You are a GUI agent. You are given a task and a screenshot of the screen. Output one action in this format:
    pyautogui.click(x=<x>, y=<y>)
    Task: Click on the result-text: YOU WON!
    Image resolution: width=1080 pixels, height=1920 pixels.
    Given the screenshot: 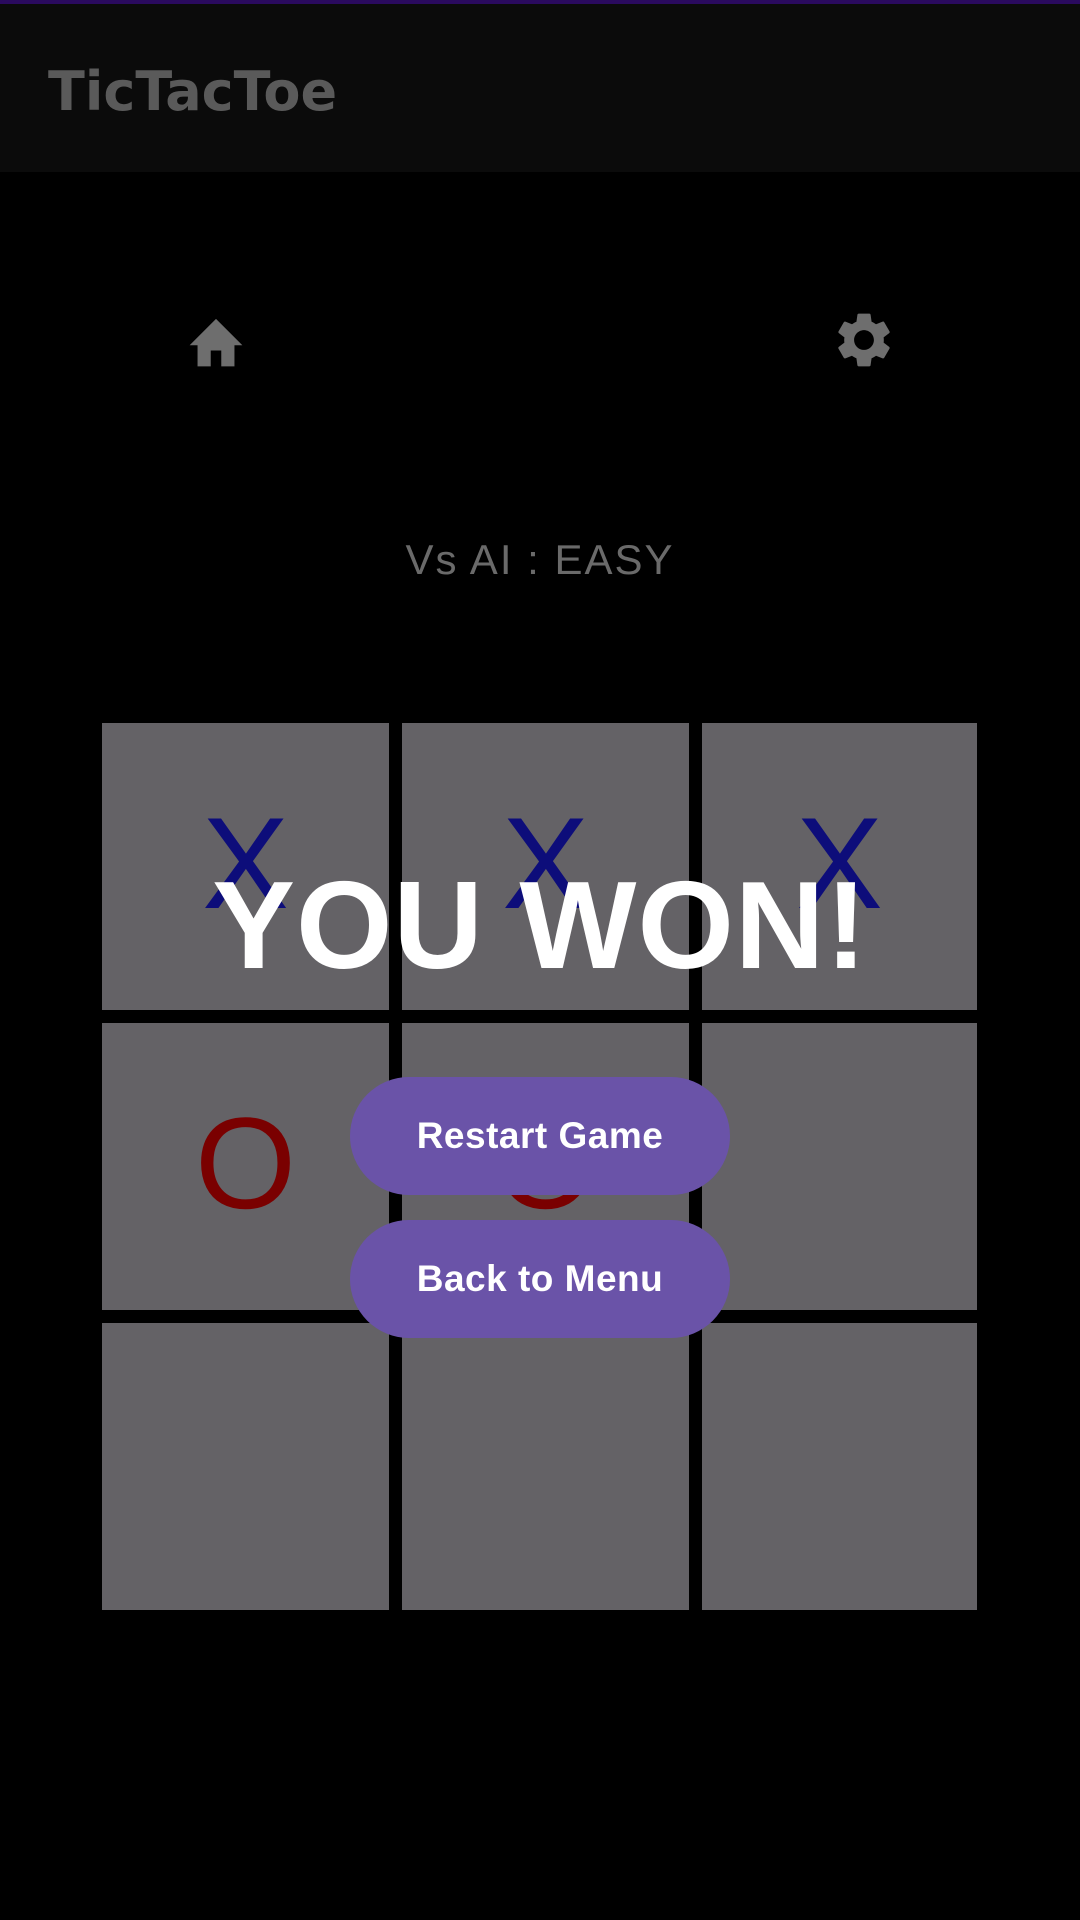 What is the action you would take?
    pyautogui.click(x=540, y=926)
    